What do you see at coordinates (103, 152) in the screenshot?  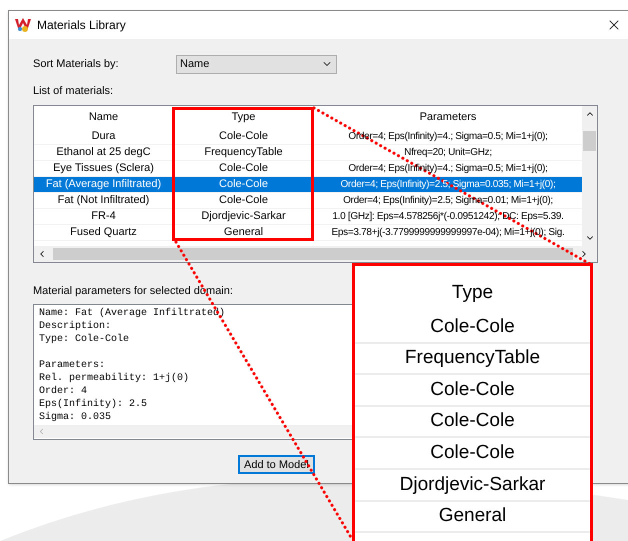 I see `table-cell-text: Ethanol at 25 degC` at bounding box center [103, 152].